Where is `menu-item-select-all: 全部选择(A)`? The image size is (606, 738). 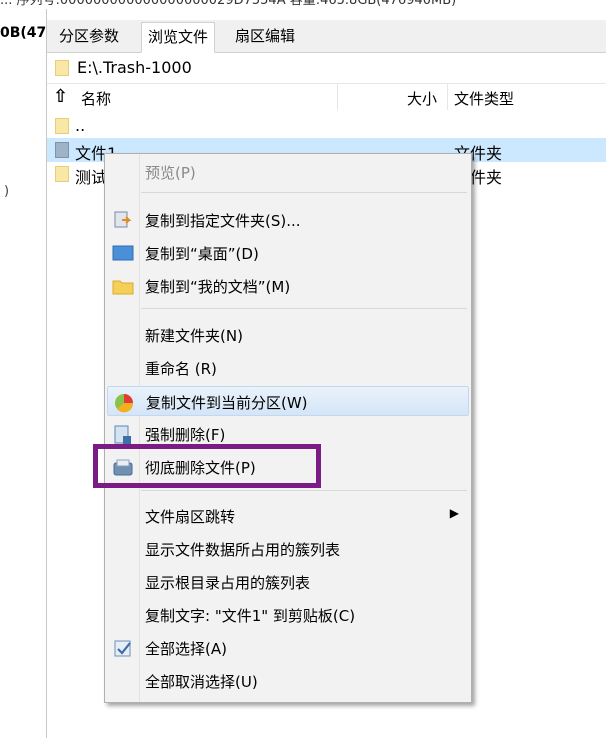
menu-item-select-all: 全部选择(A) is located at coordinates (288, 648).